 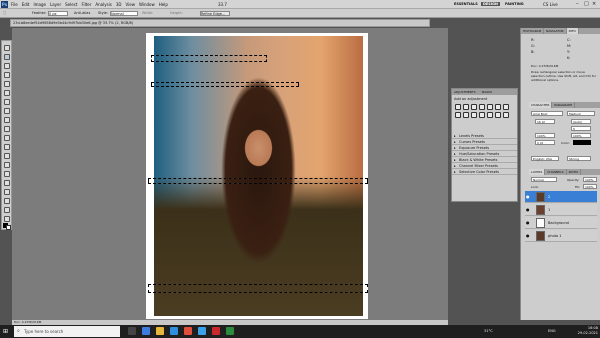 I want to click on invert-icon, so click(x=482, y=115).